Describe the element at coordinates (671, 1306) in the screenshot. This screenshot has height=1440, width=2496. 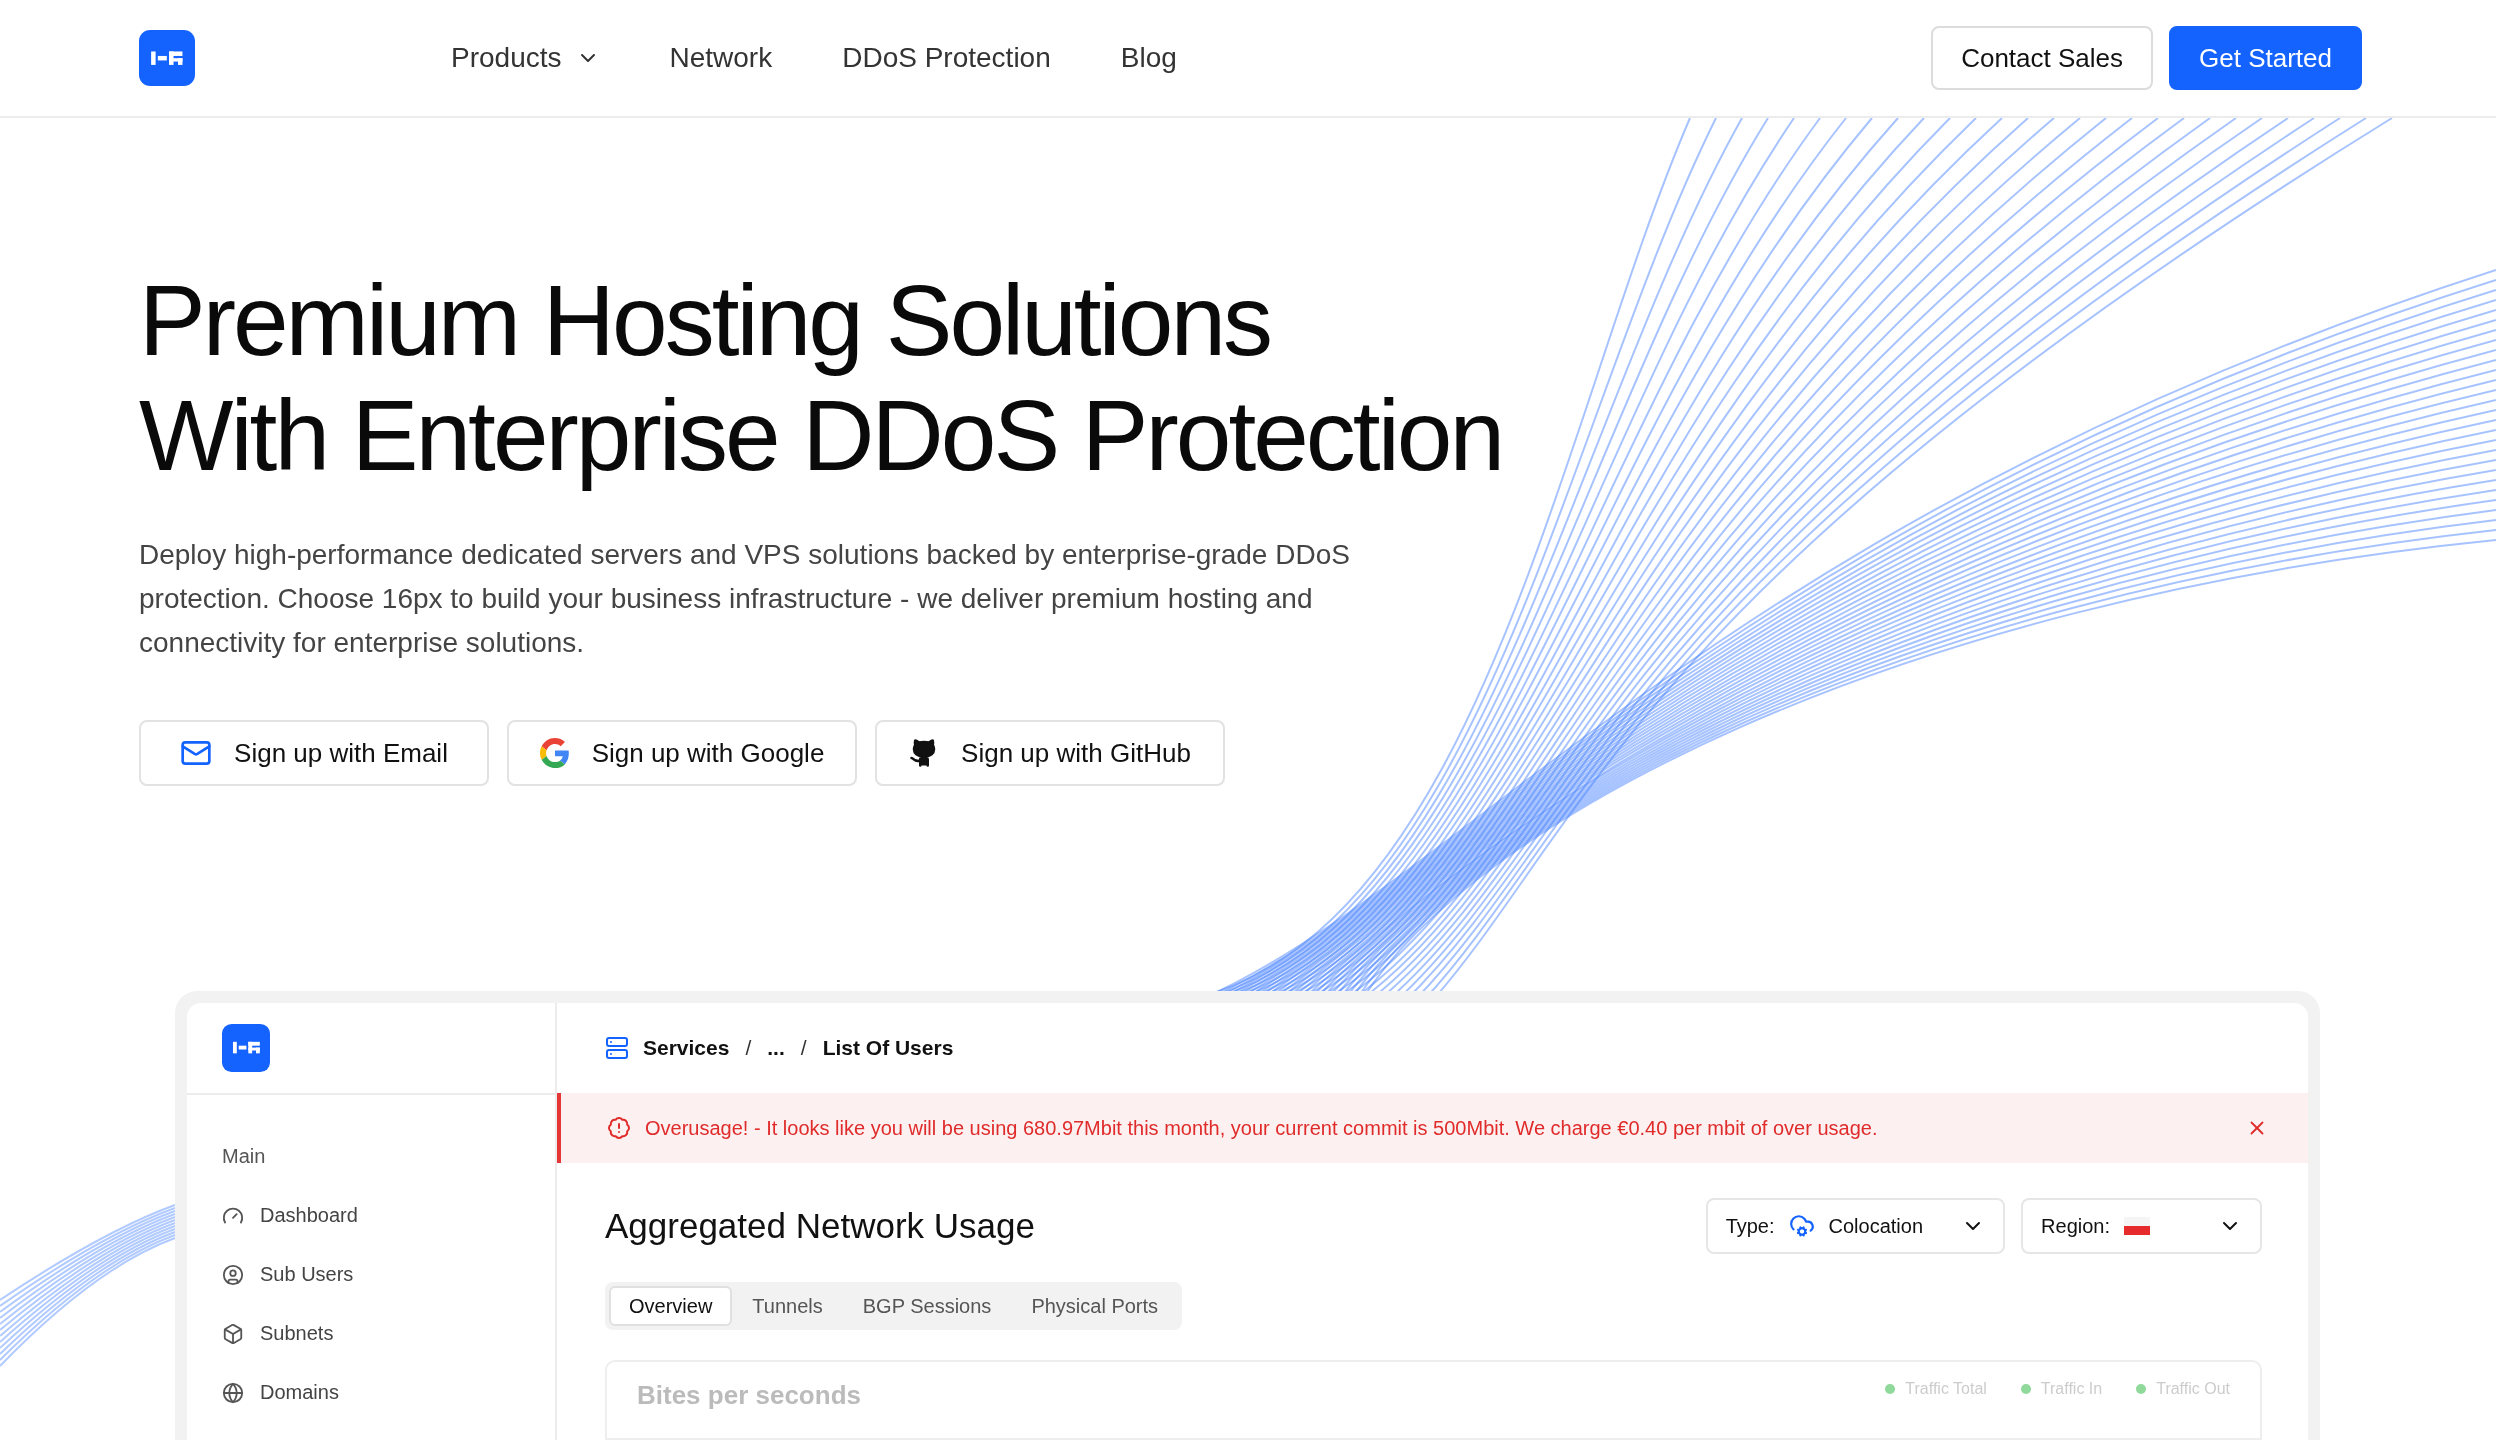
I see `tab: Overview` at that location.